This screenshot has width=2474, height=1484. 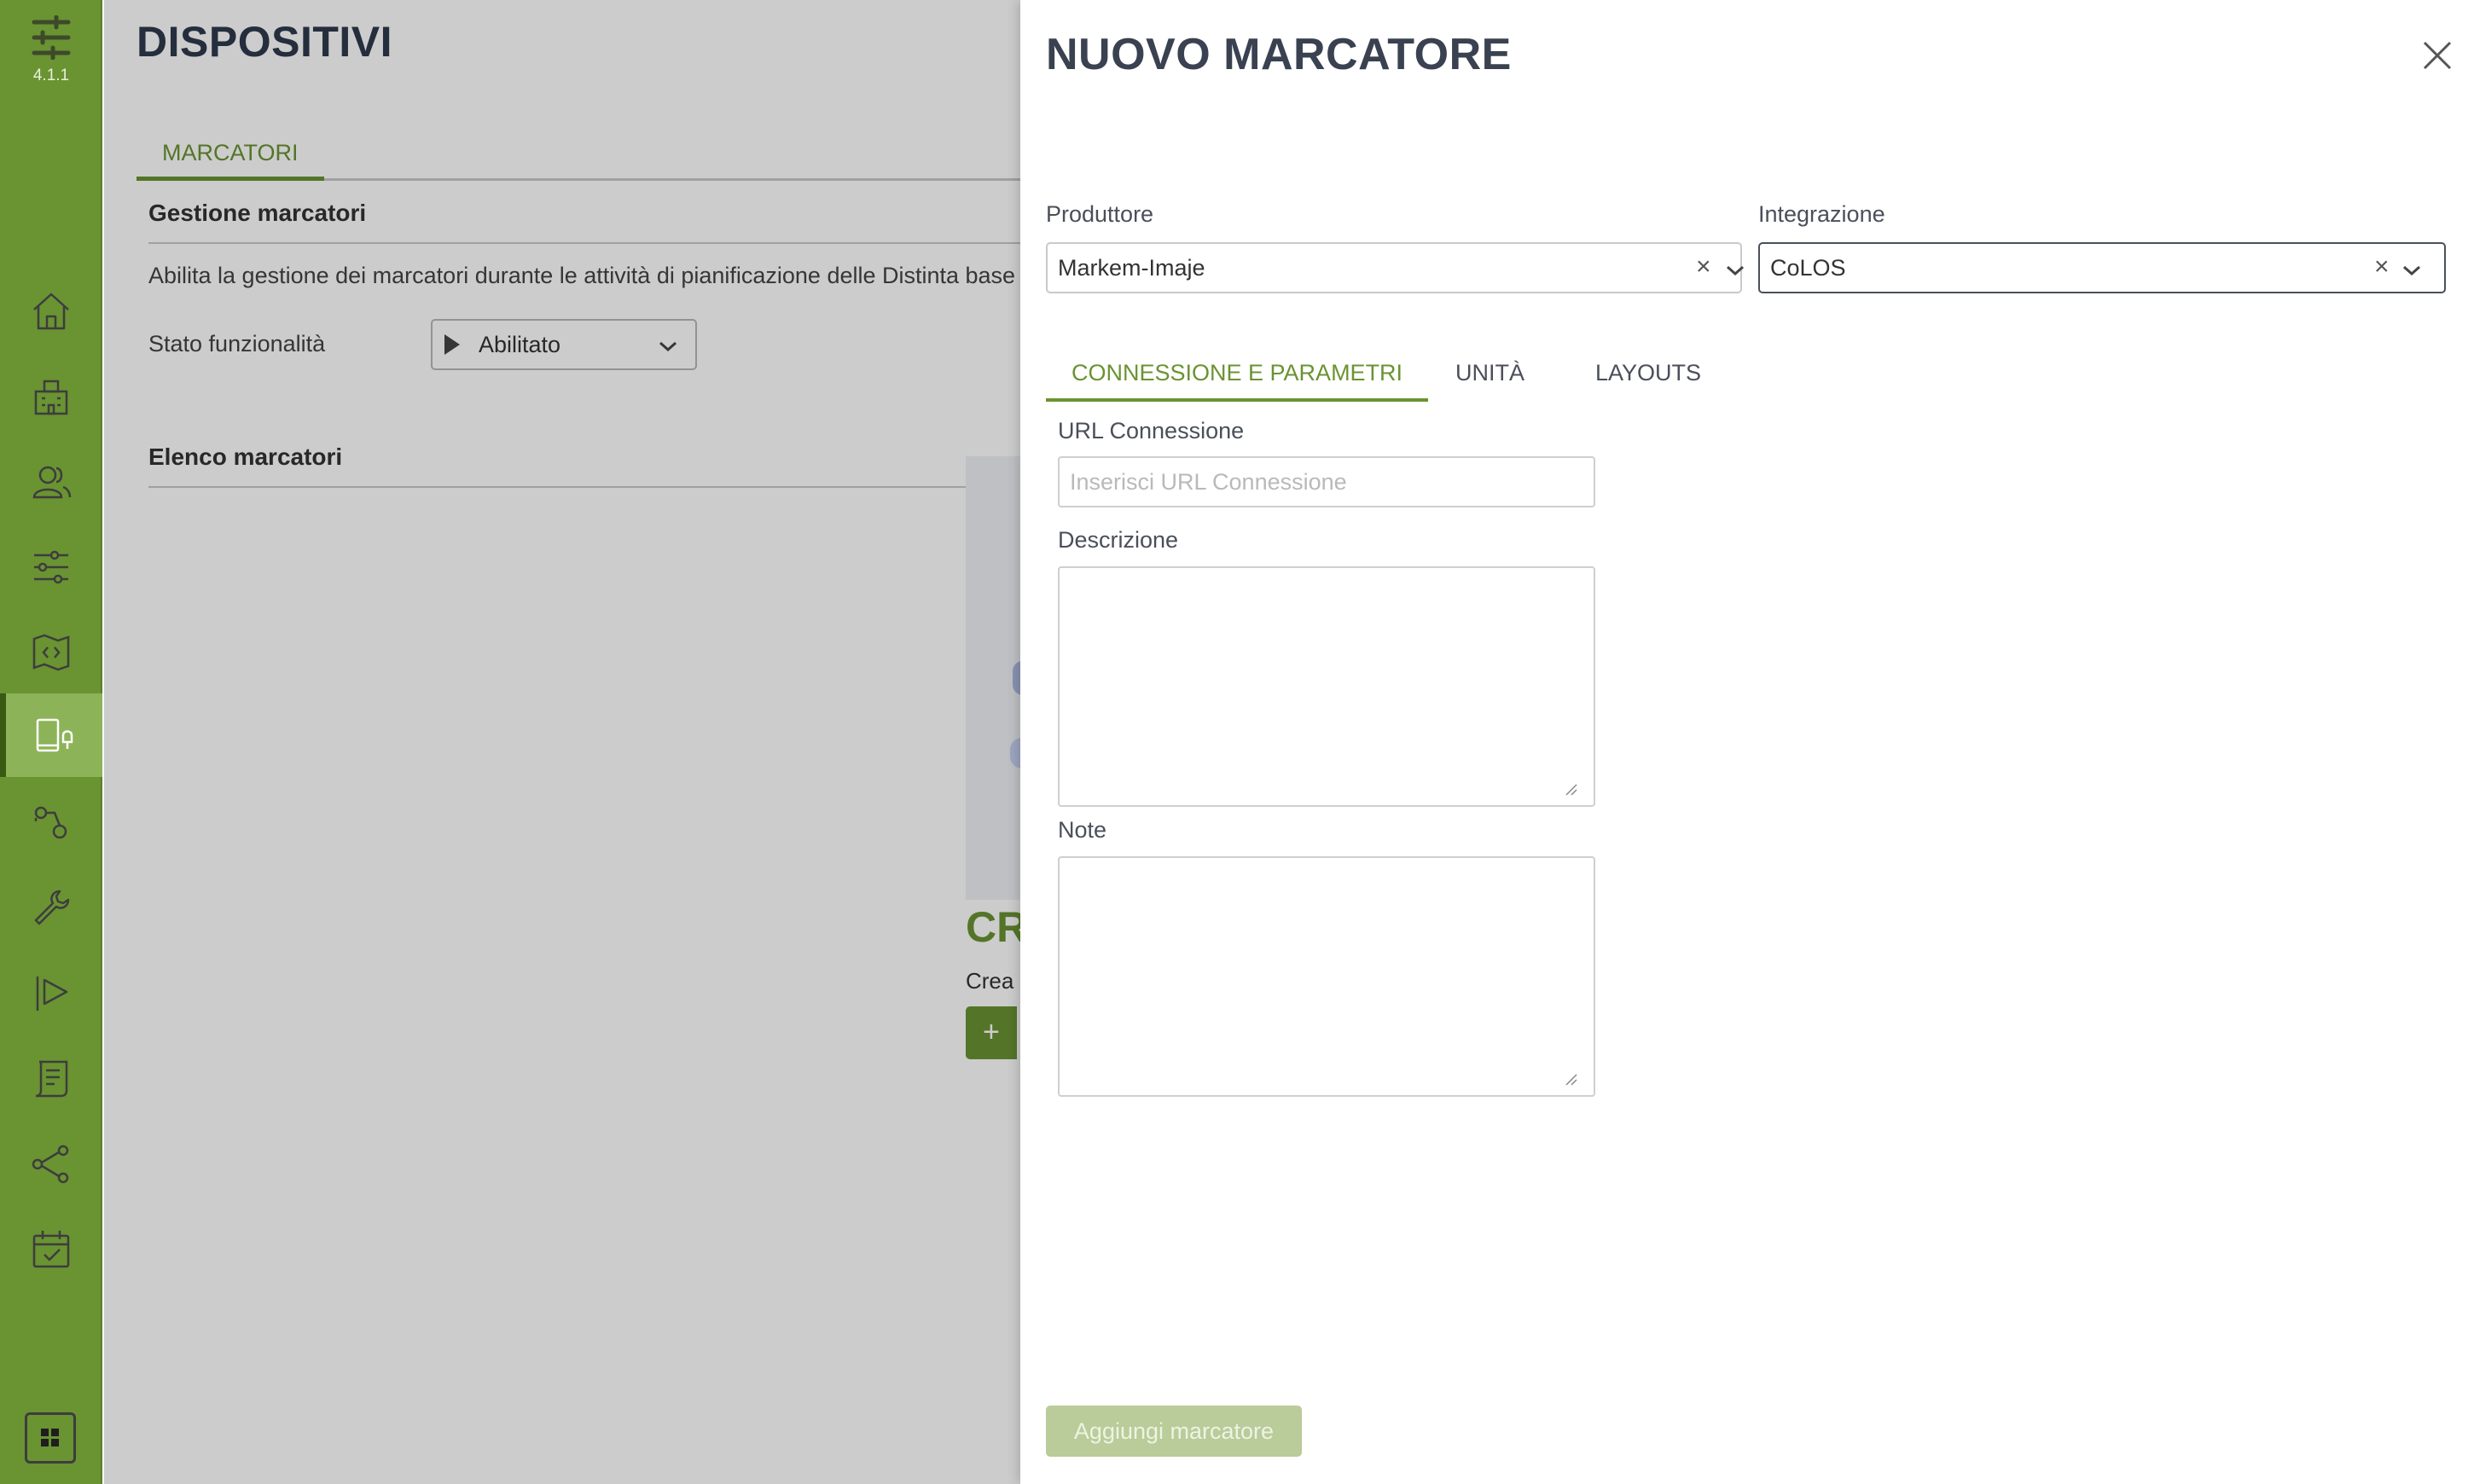 I want to click on description-label: Descrizione, so click(x=1118, y=540).